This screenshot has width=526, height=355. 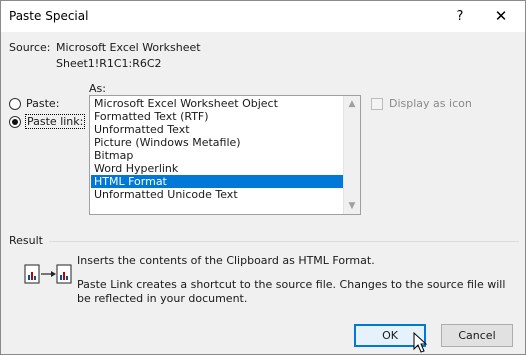 I want to click on paste-link-radio-option: Paste link:, so click(x=47, y=121).